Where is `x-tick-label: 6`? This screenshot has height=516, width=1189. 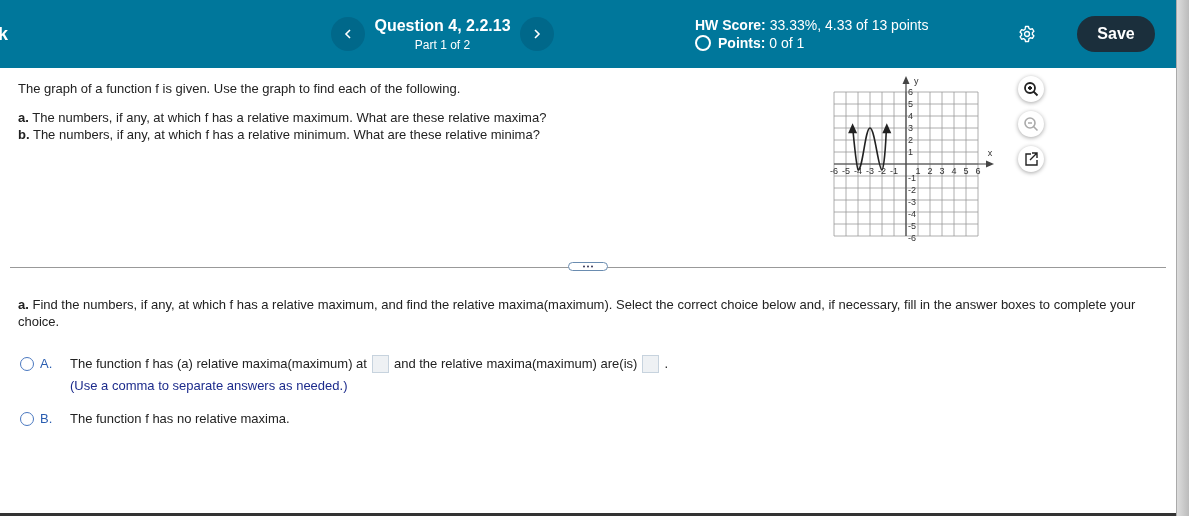 x-tick-label: 6 is located at coordinates (978, 171).